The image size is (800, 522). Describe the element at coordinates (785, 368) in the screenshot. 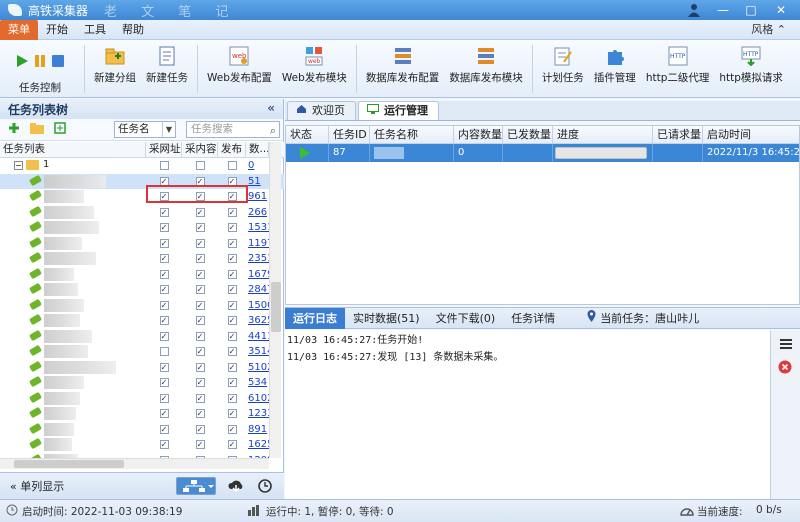

I see `clear-log-icon` at that location.